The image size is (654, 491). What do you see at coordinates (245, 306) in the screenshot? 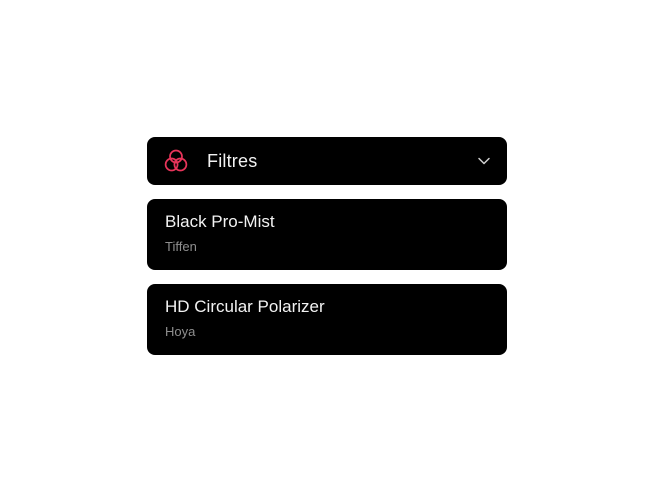
I see `filter-name: HD Circular Polarizer` at bounding box center [245, 306].